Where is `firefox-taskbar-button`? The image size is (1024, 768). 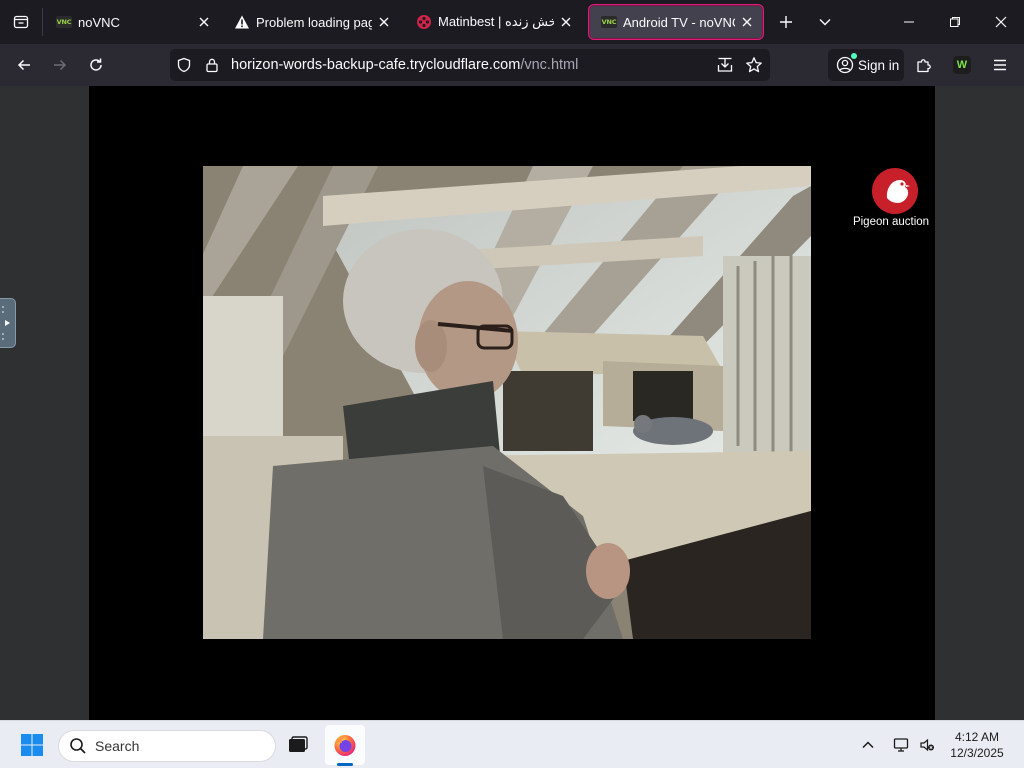
firefox-taskbar-button is located at coordinates (345, 745).